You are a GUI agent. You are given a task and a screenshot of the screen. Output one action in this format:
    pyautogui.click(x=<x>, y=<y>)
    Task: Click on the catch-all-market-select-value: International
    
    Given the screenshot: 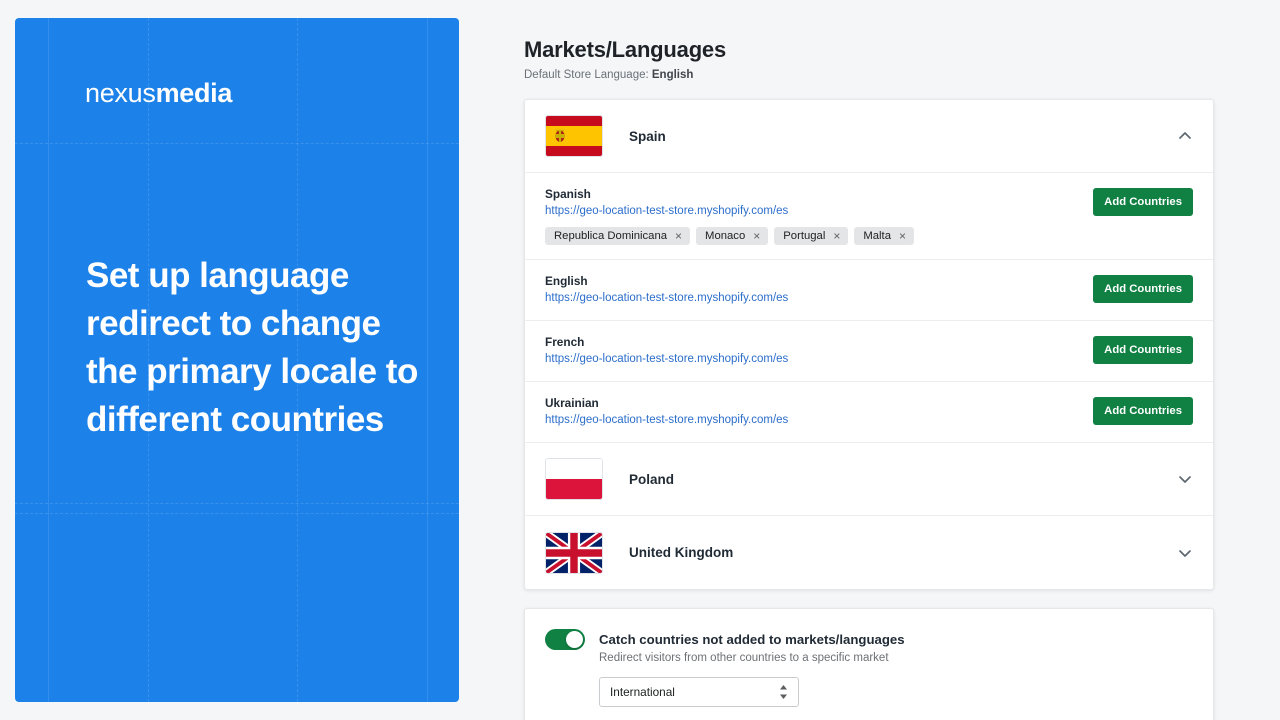 What is the action you would take?
    pyautogui.click(x=642, y=692)
    